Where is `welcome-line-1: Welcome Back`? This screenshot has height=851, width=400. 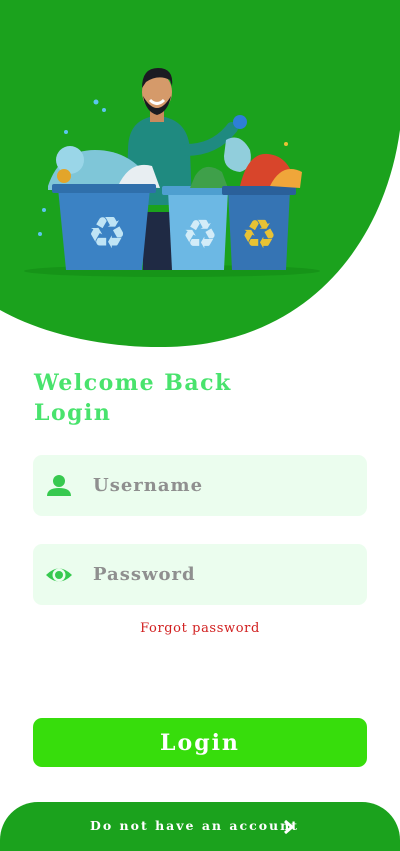
welcome-line-1: Welcome Back is located at coordinates (133, 383).